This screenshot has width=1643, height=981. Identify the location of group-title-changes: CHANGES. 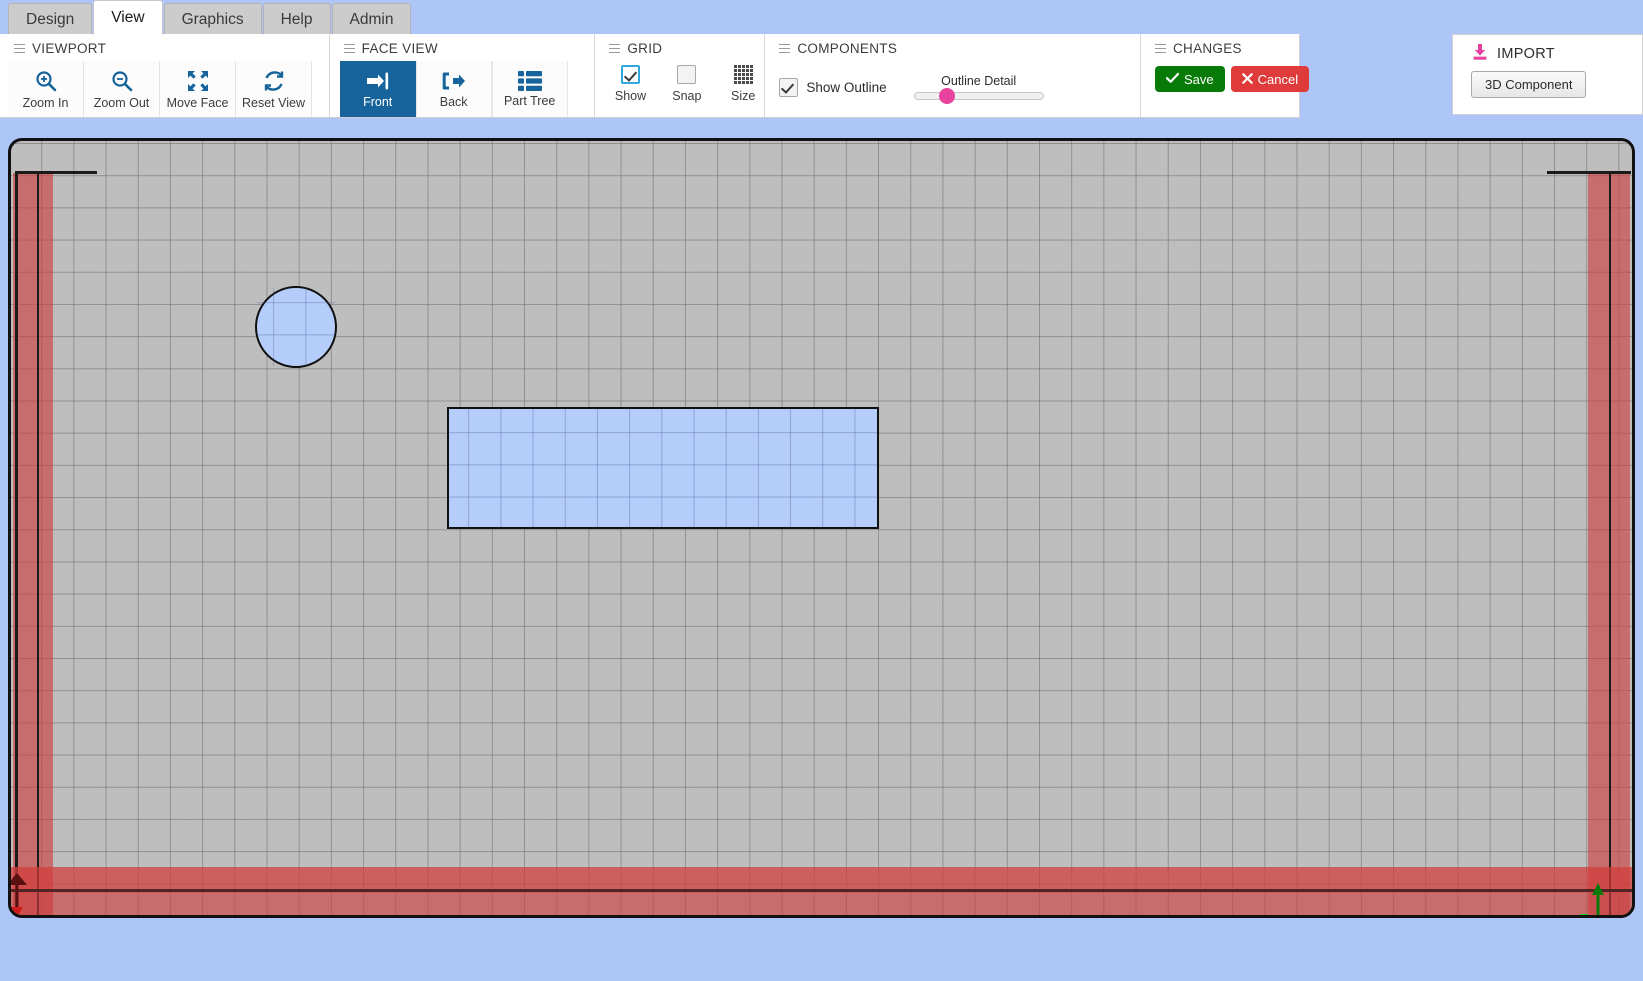
(1220, 47).